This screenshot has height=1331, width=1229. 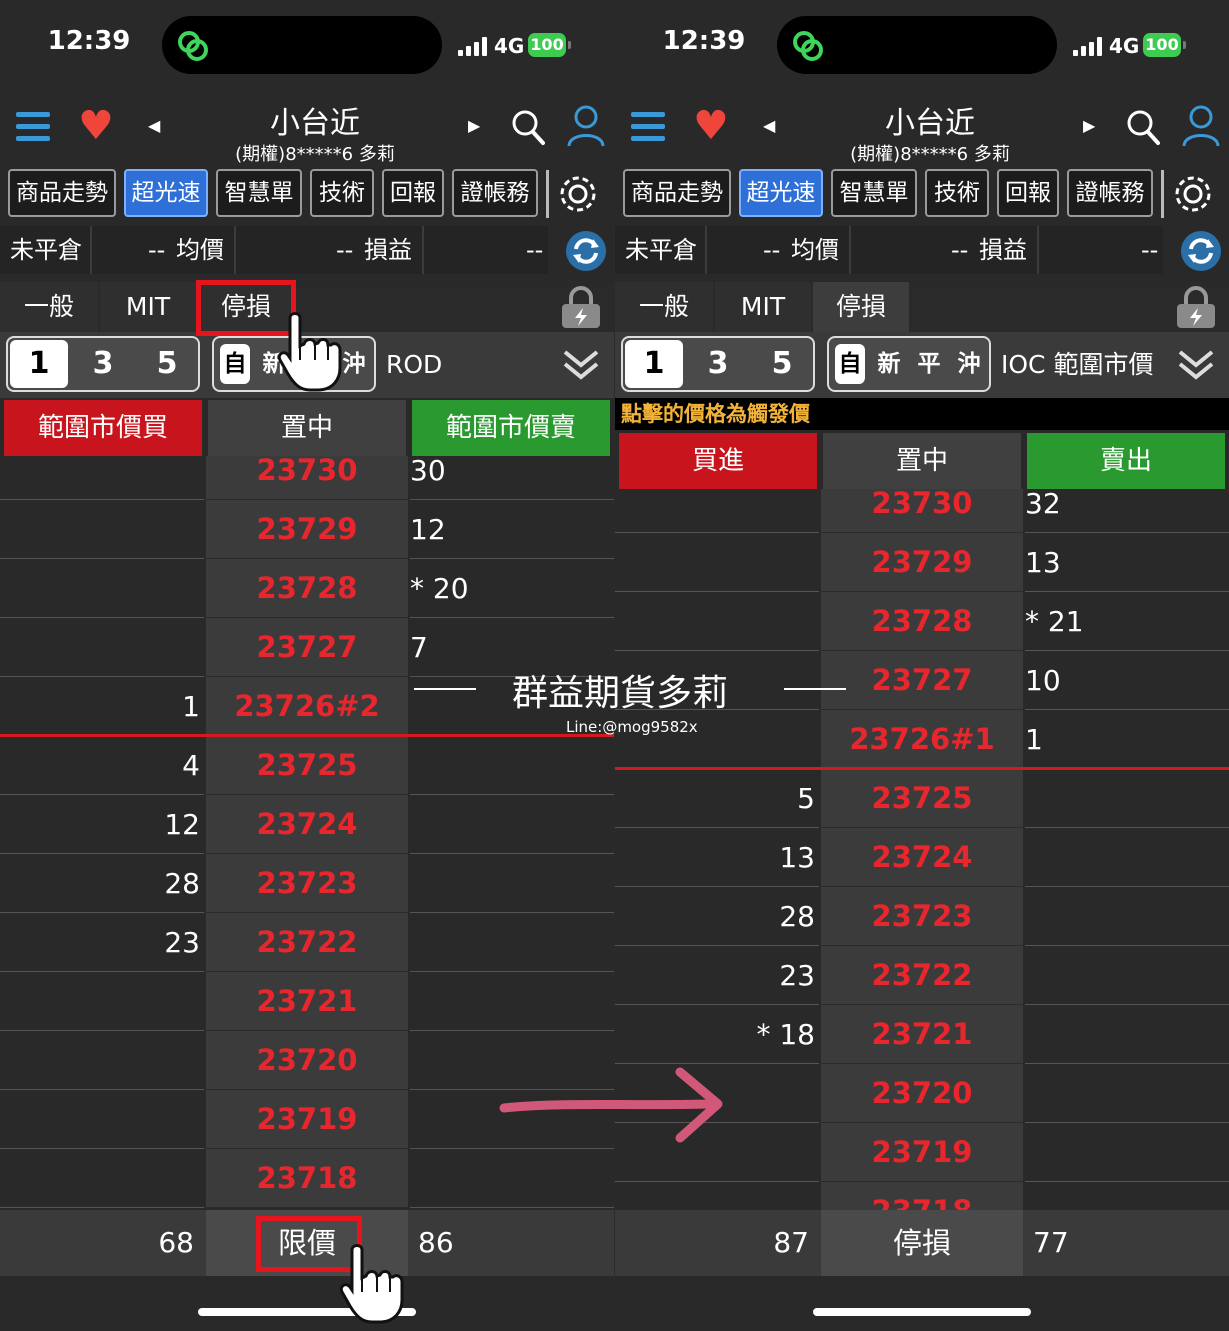 I want to click on condition-label: IOC 範圍市價, so click(x=1077, y=365).